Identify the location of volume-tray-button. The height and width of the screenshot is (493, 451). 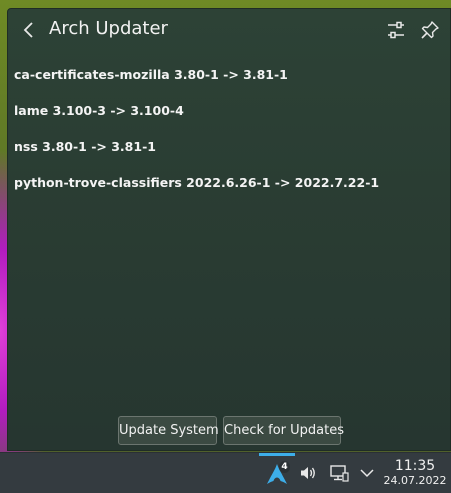
(308, 473).